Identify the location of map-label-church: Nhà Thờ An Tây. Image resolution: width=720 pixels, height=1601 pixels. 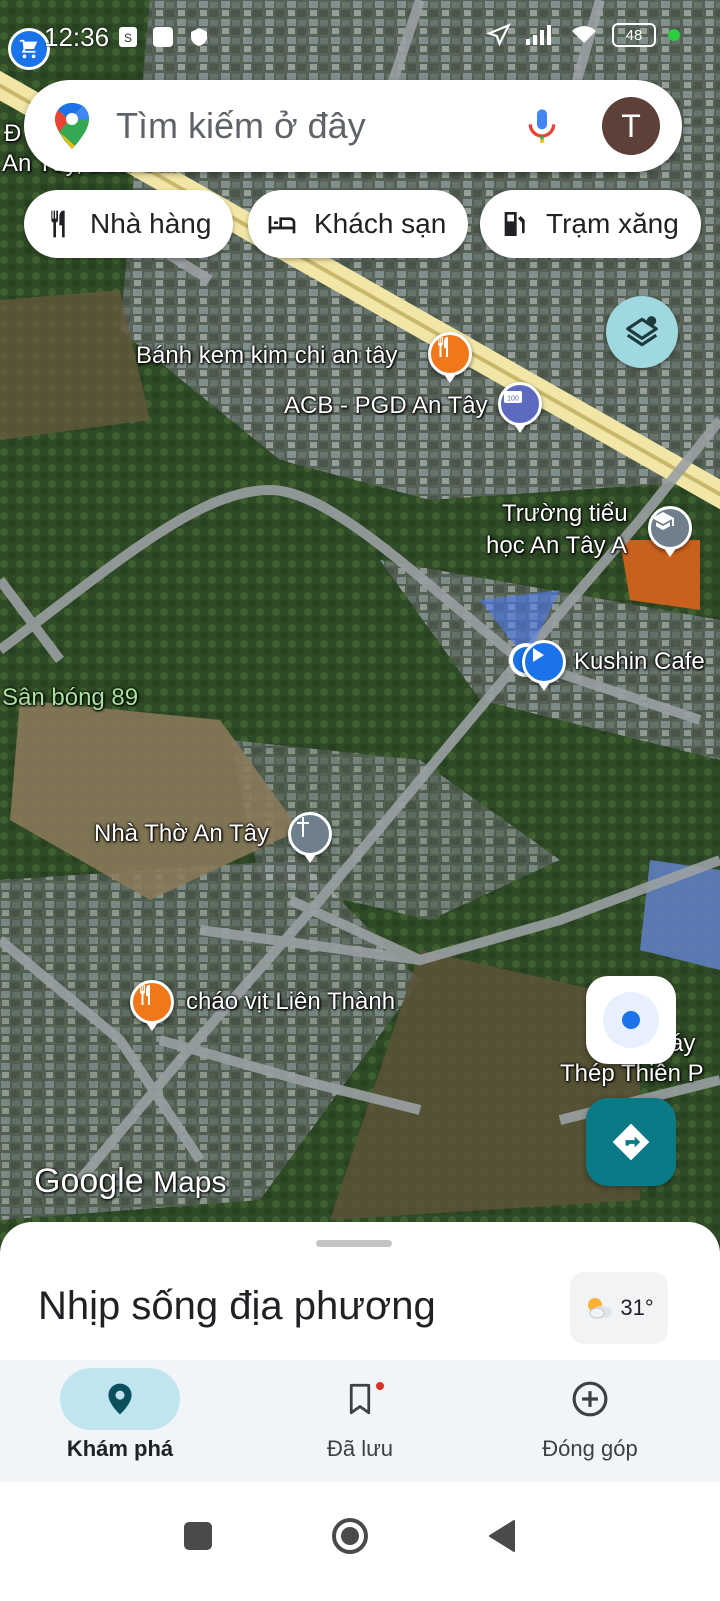
(181, 834).